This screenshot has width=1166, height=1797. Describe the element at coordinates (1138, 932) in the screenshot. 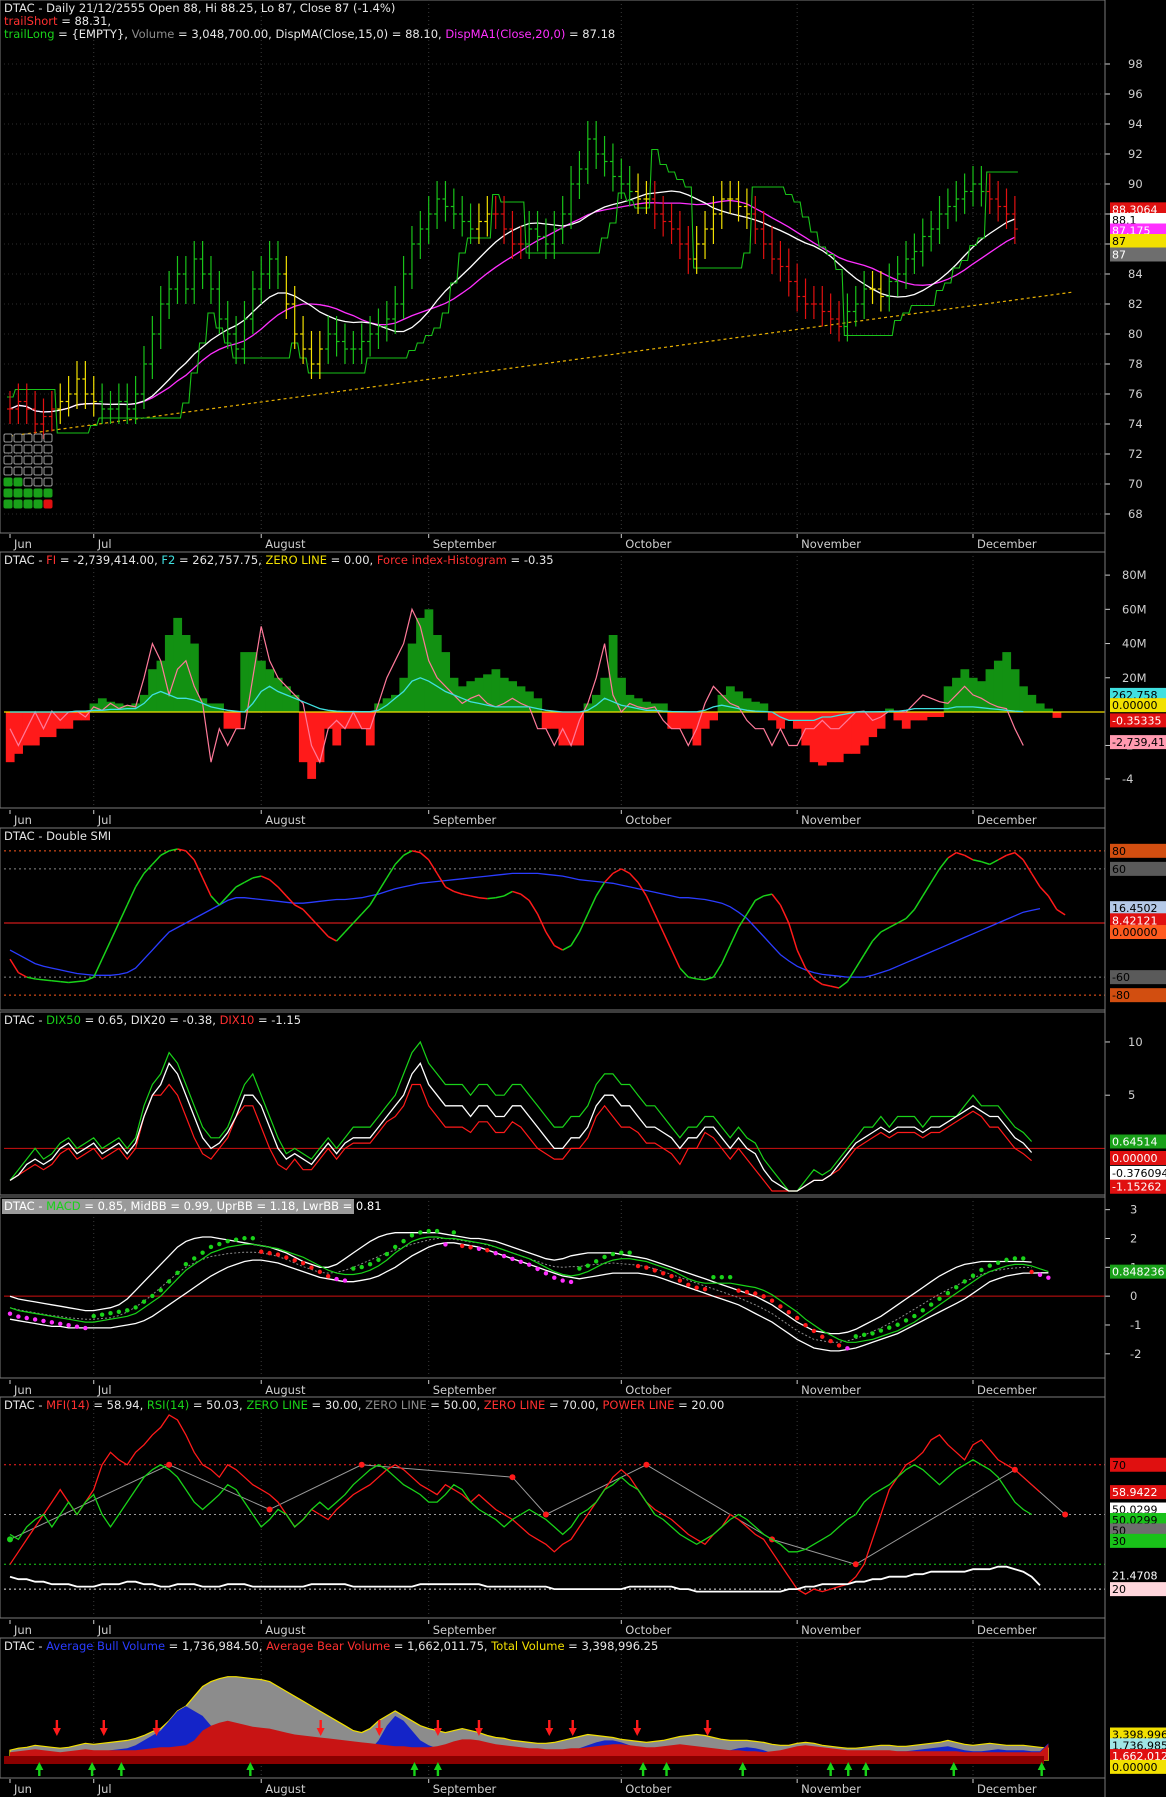

I see `smi-price-label-4: 0.00000` at that location.